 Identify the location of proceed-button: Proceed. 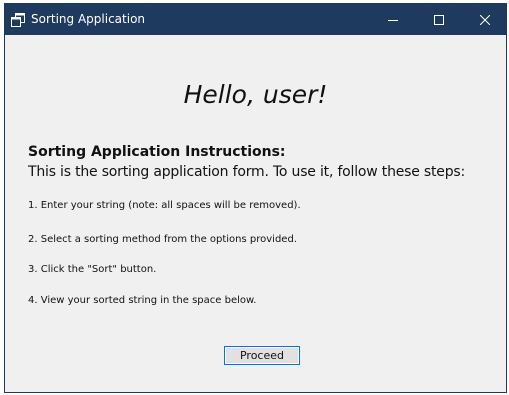
(262, 355).